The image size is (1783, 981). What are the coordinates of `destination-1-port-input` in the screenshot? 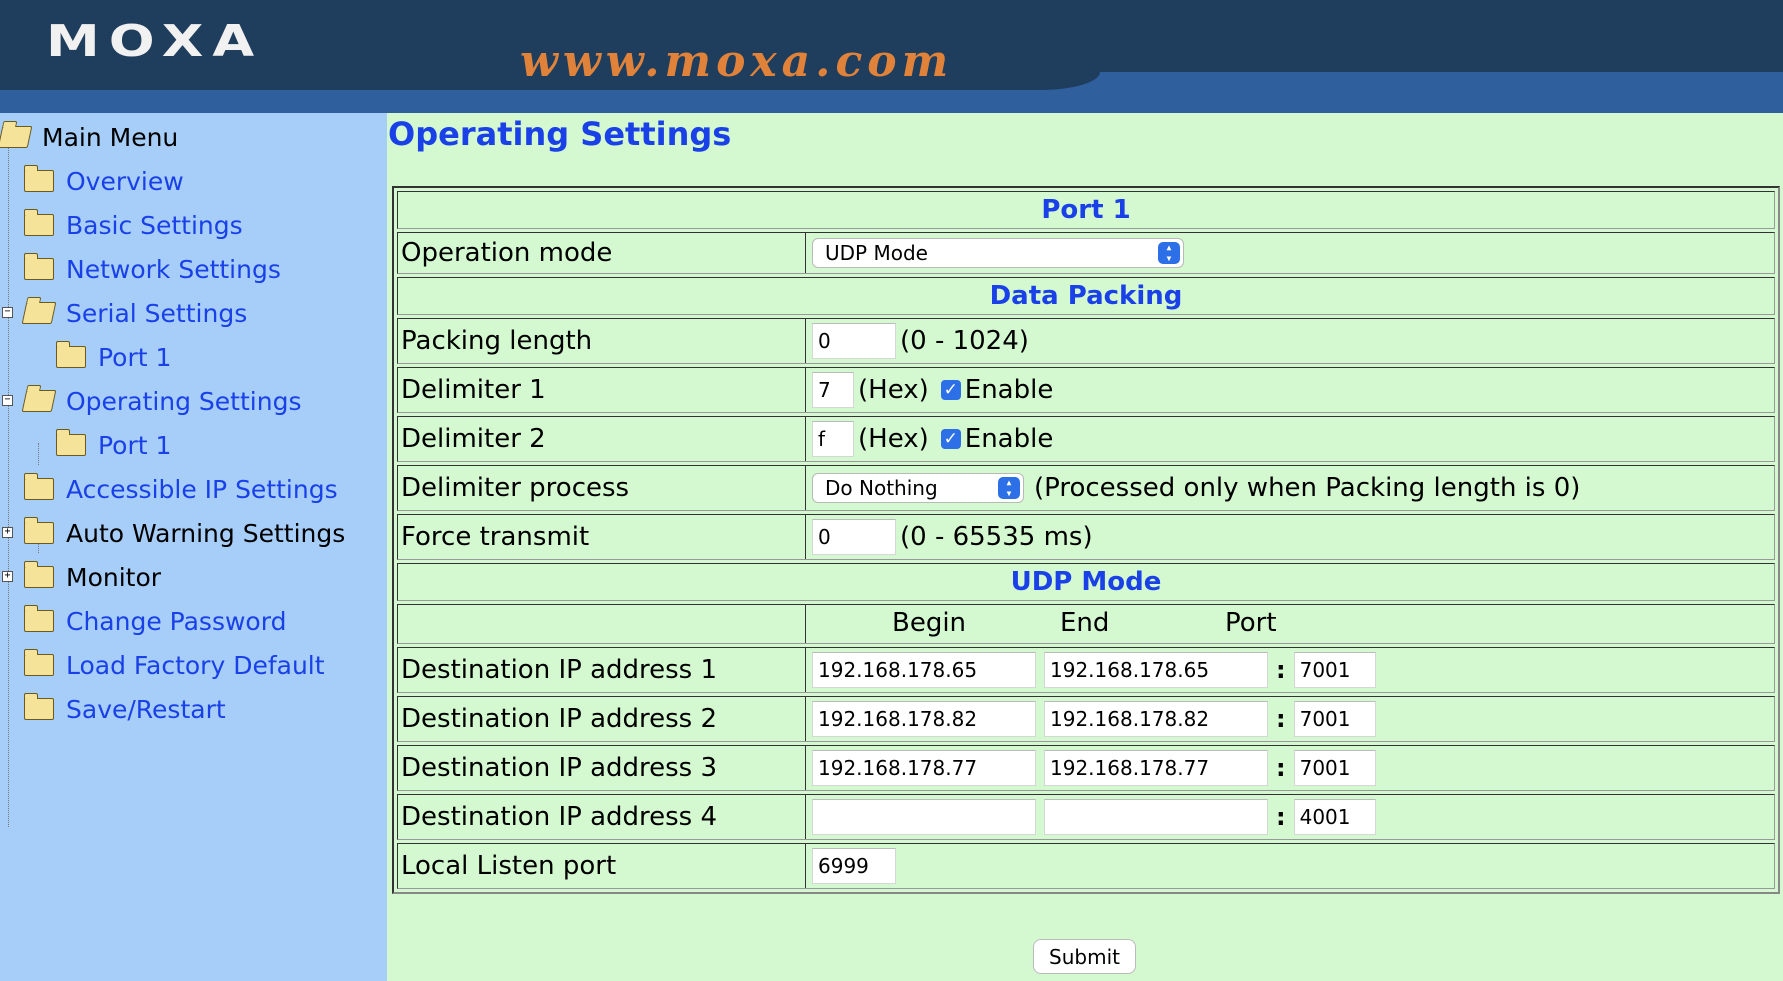 It's located at (1334, 670).